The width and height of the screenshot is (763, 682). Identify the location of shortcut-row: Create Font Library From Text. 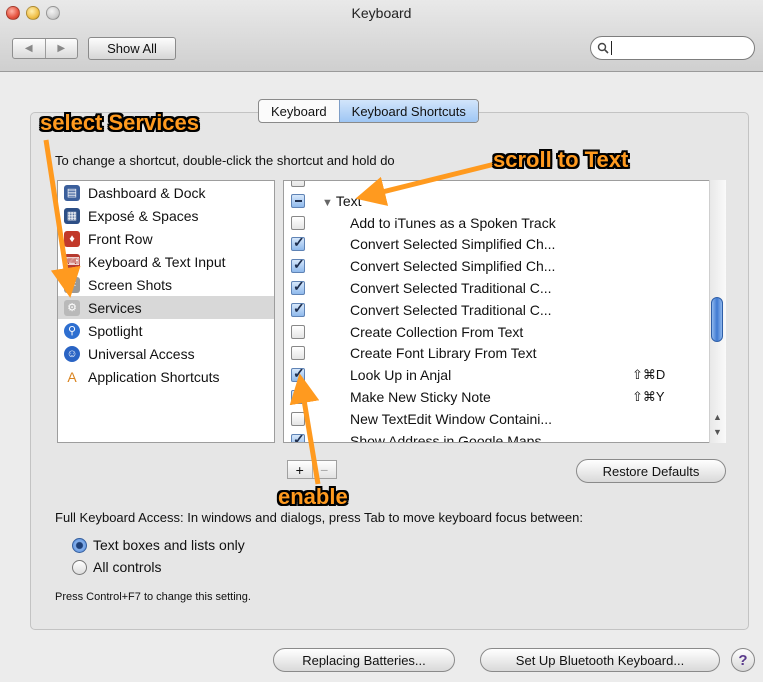
(504, 354).